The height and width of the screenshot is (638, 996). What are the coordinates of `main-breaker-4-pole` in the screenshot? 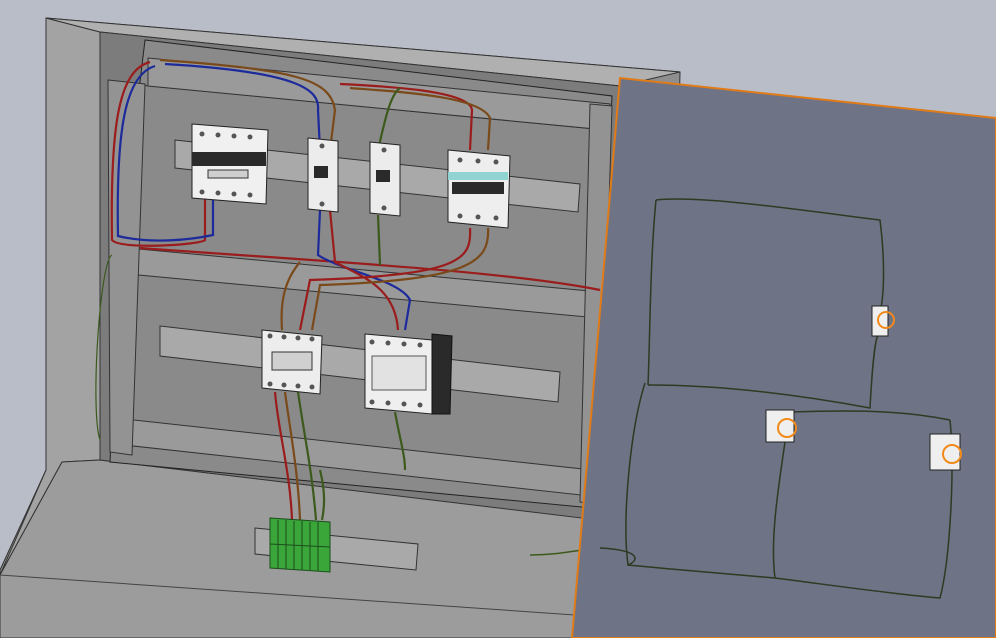 It's located at (230, 164).